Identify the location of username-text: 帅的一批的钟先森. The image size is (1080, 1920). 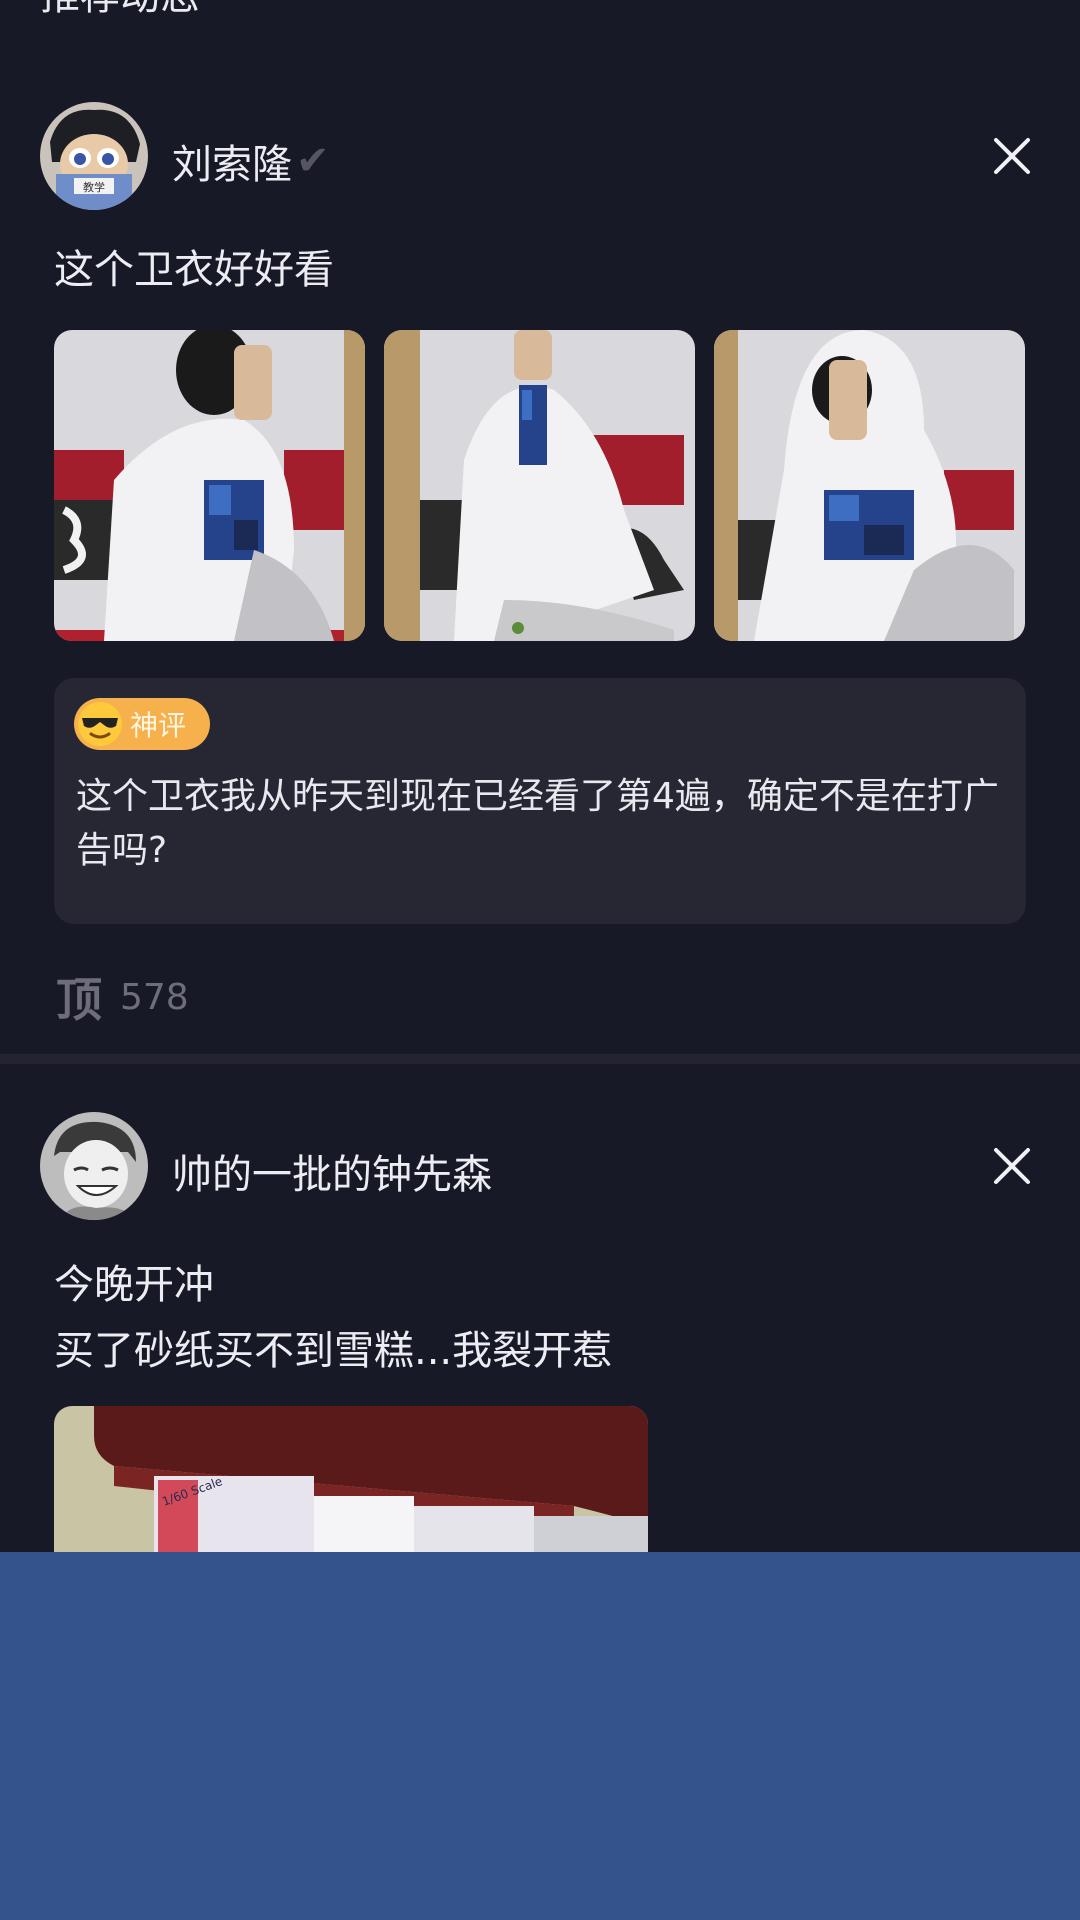
(332, 1175).